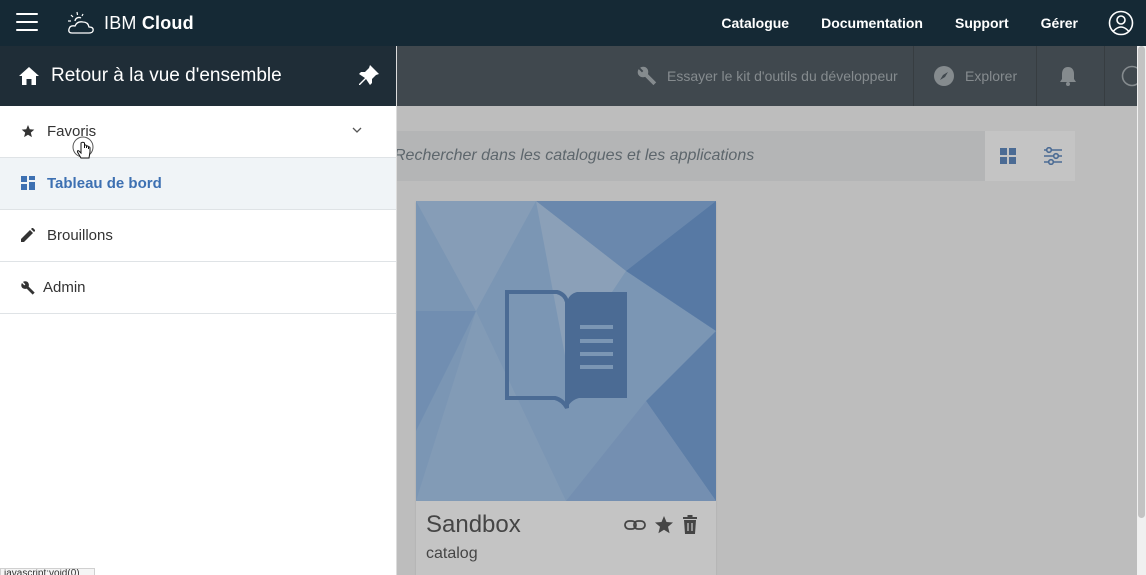 This screenshot has height=575, width=1146. What do you see at coordinates (198, 184) in the screenshot?
I see `sidebar-item-dashboard: Tableau de bord` at bounding box center [198, 184].